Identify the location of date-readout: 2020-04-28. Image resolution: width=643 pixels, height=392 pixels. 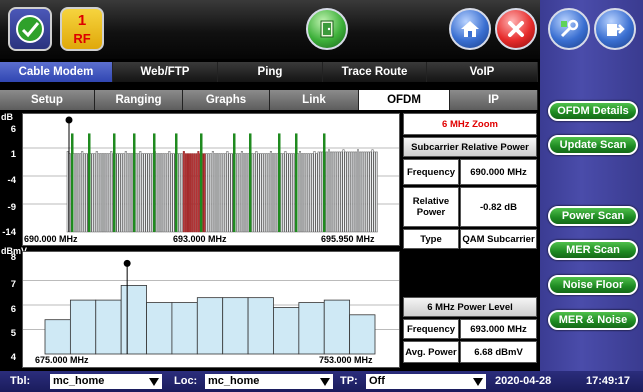
(523, 381).